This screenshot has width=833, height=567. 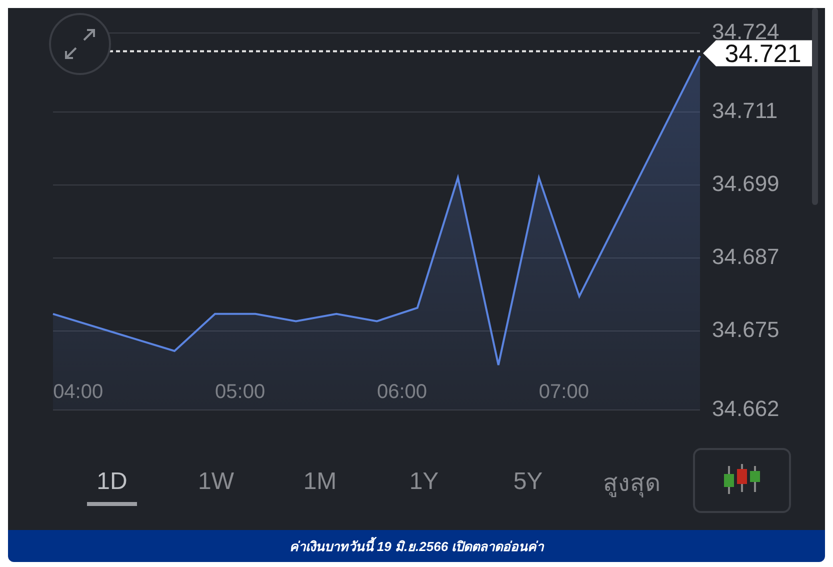 I want to click on range-tab: 1M, so click(x=320, y=480).